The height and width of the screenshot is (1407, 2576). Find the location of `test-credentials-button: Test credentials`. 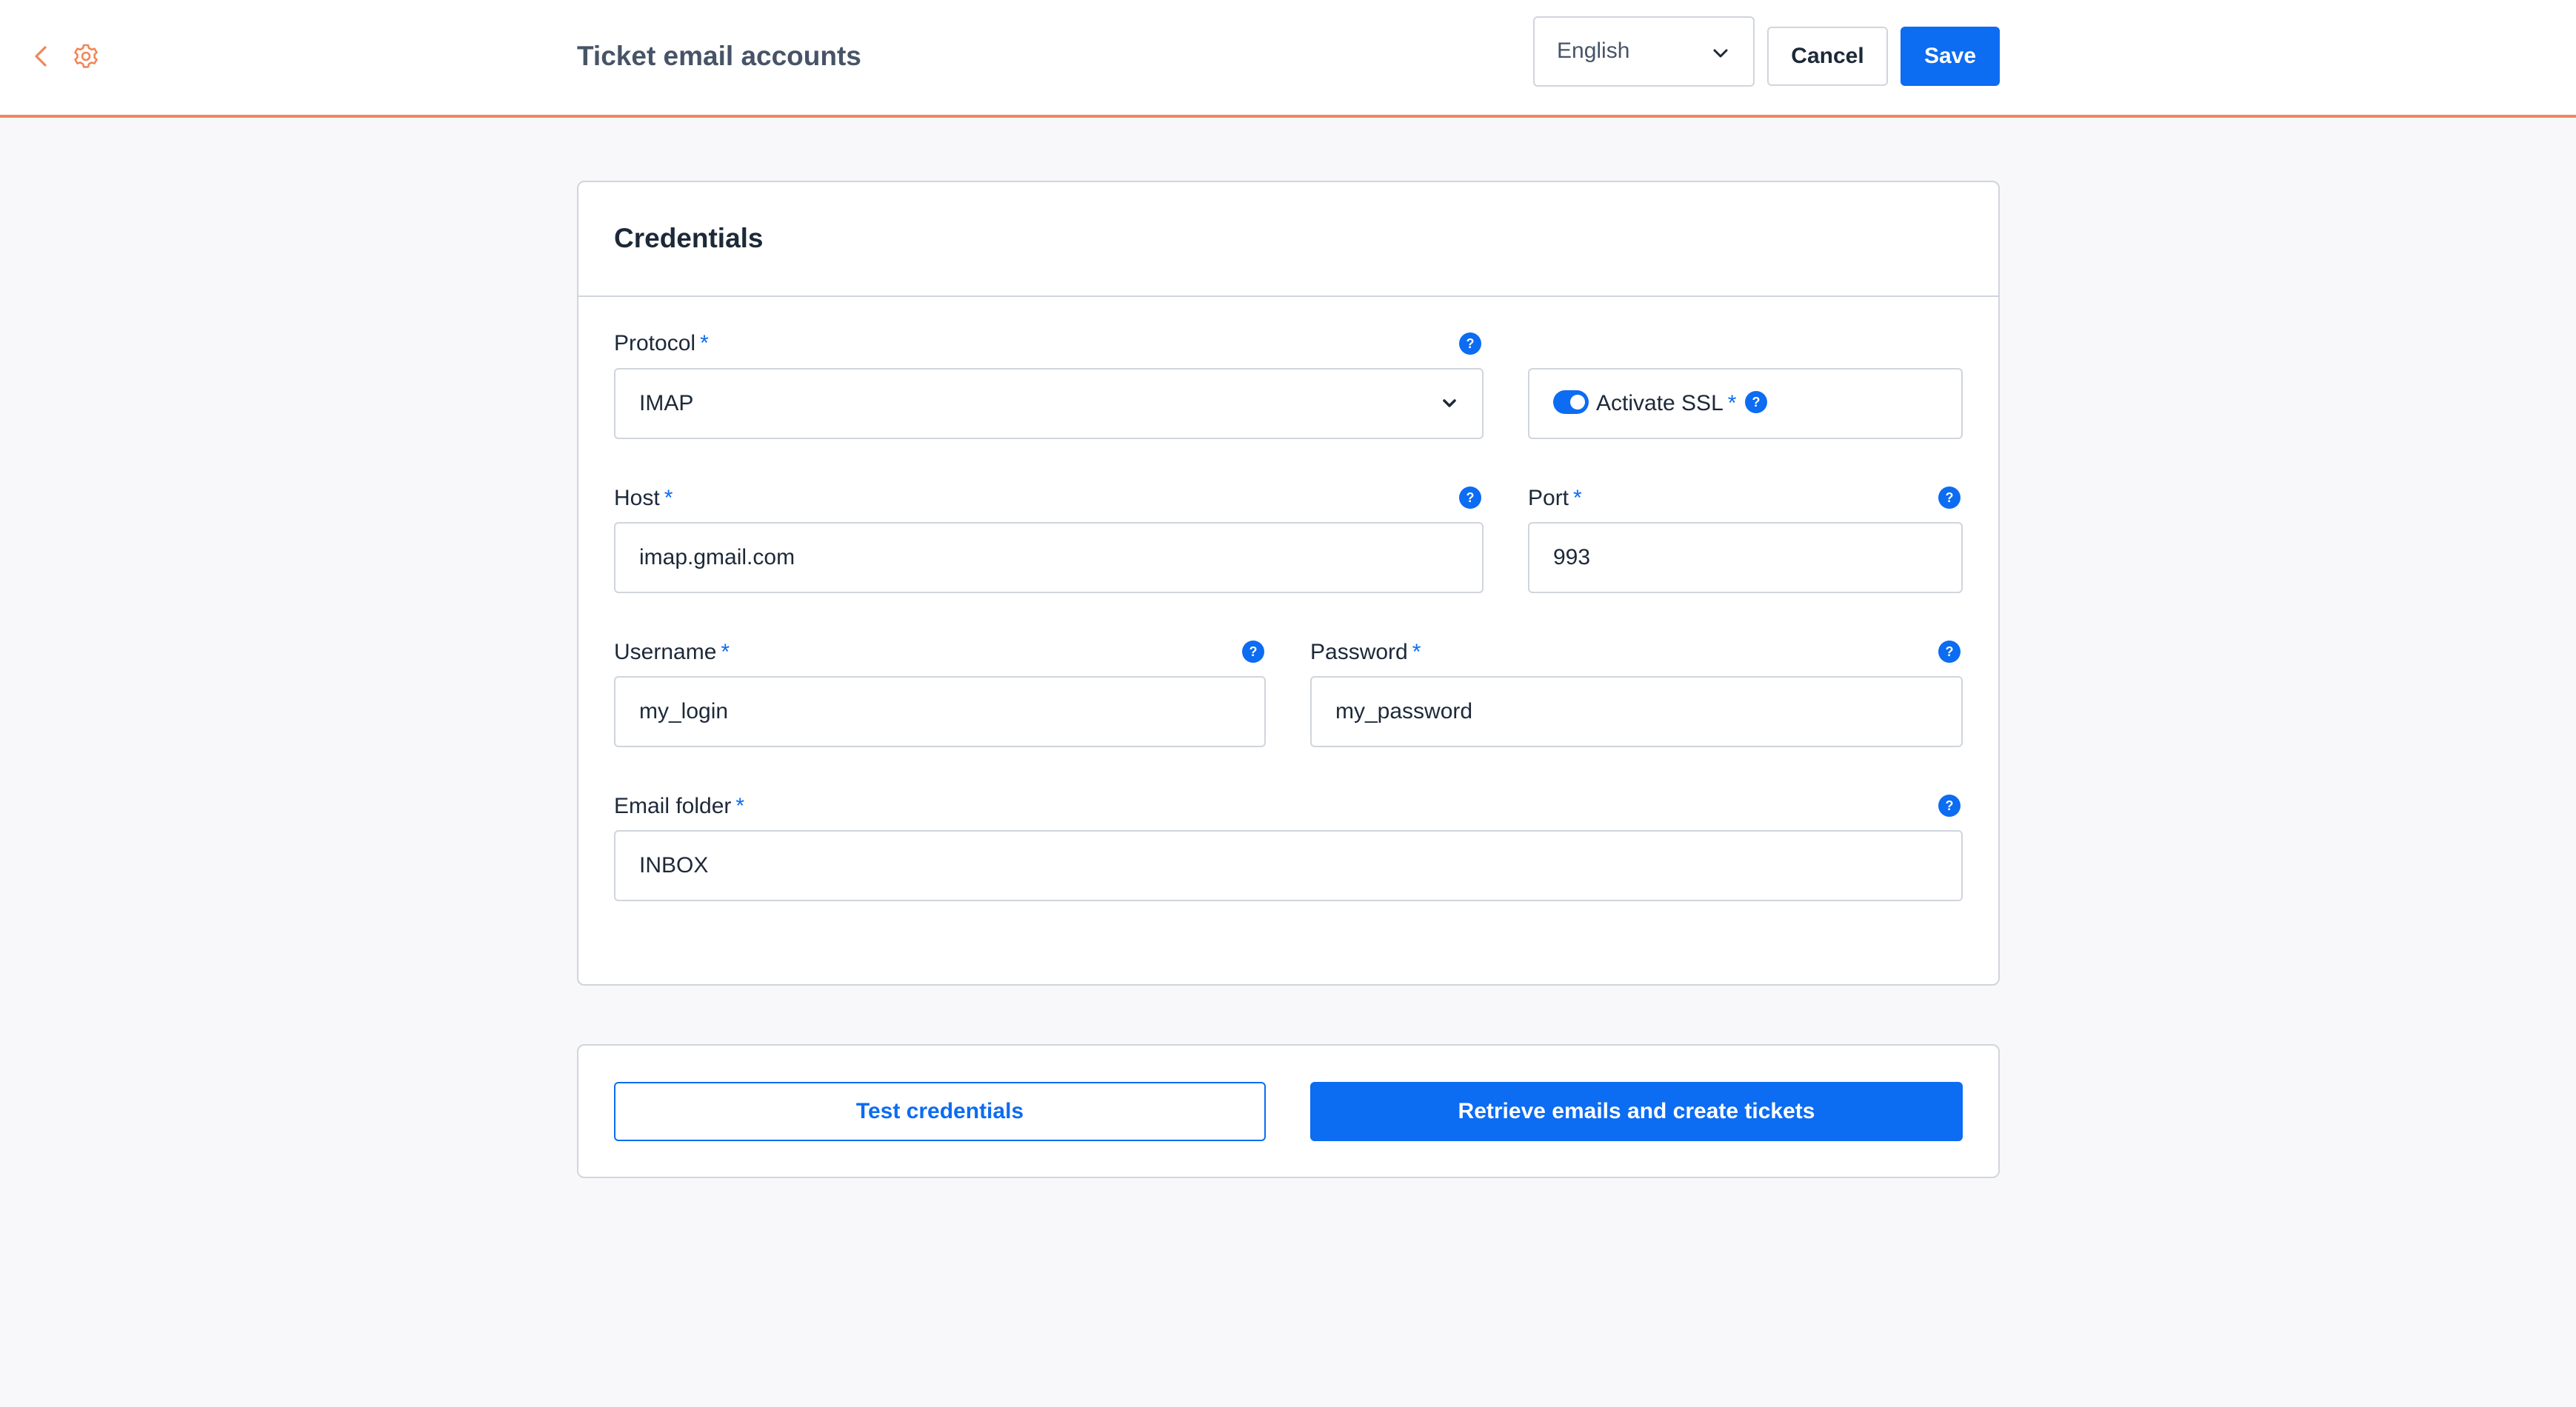

test-credentials-button: Test credentials is located at coordinates (940, 1111).